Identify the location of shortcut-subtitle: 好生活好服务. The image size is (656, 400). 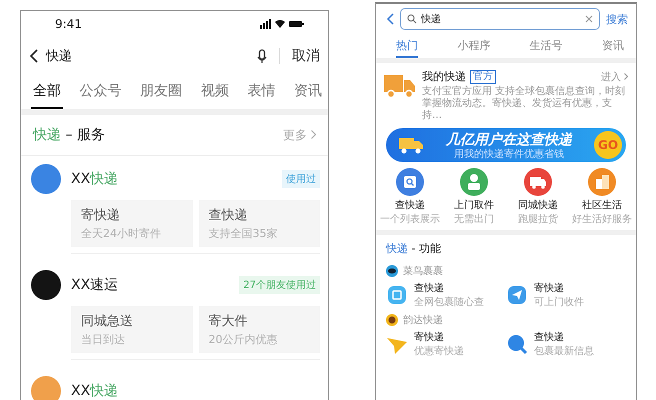
(602, 219).